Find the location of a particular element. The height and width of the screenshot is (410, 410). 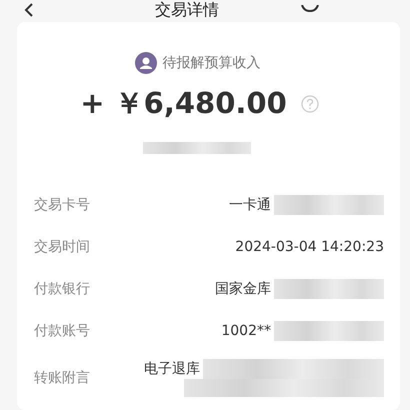

field-value: 一卡通 is located at coordinates (250, 205).